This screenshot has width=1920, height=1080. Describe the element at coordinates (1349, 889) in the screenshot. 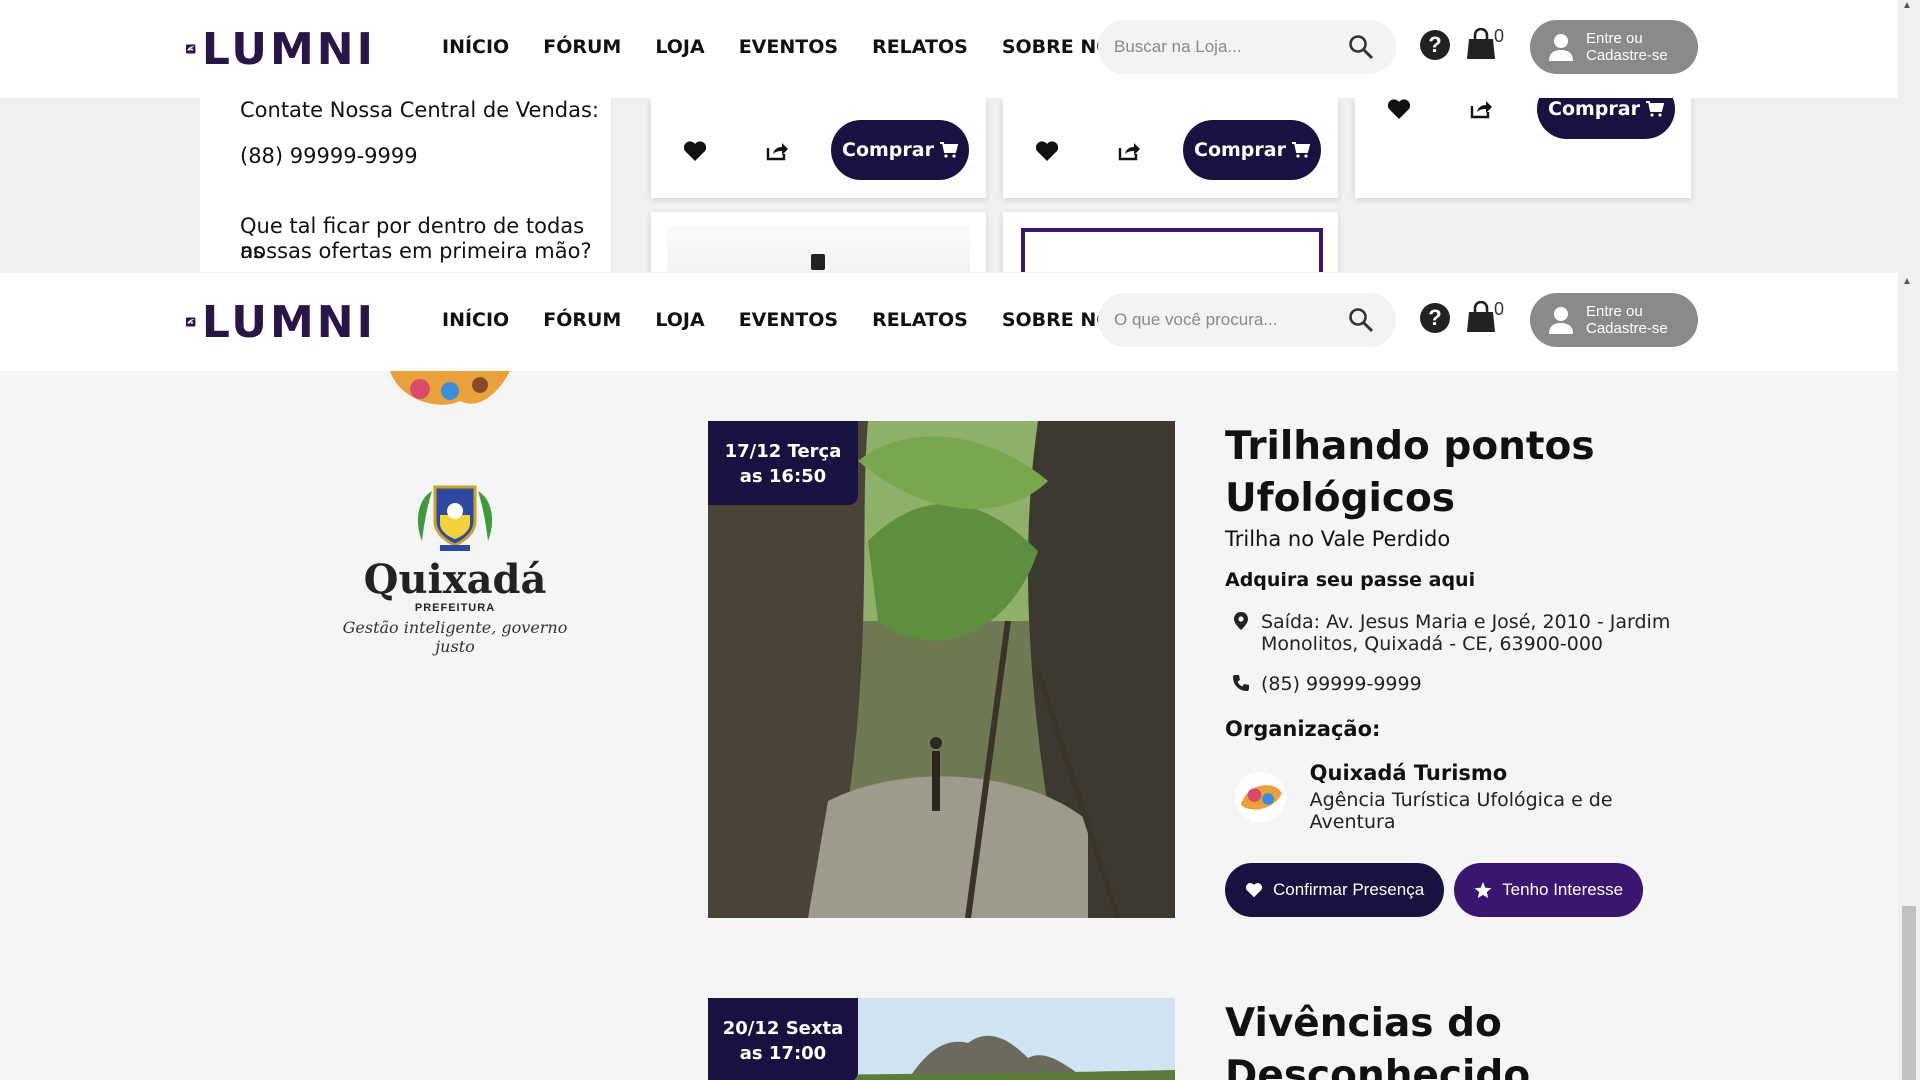

I see `confirm-label: Confirmar Presença` at that location.